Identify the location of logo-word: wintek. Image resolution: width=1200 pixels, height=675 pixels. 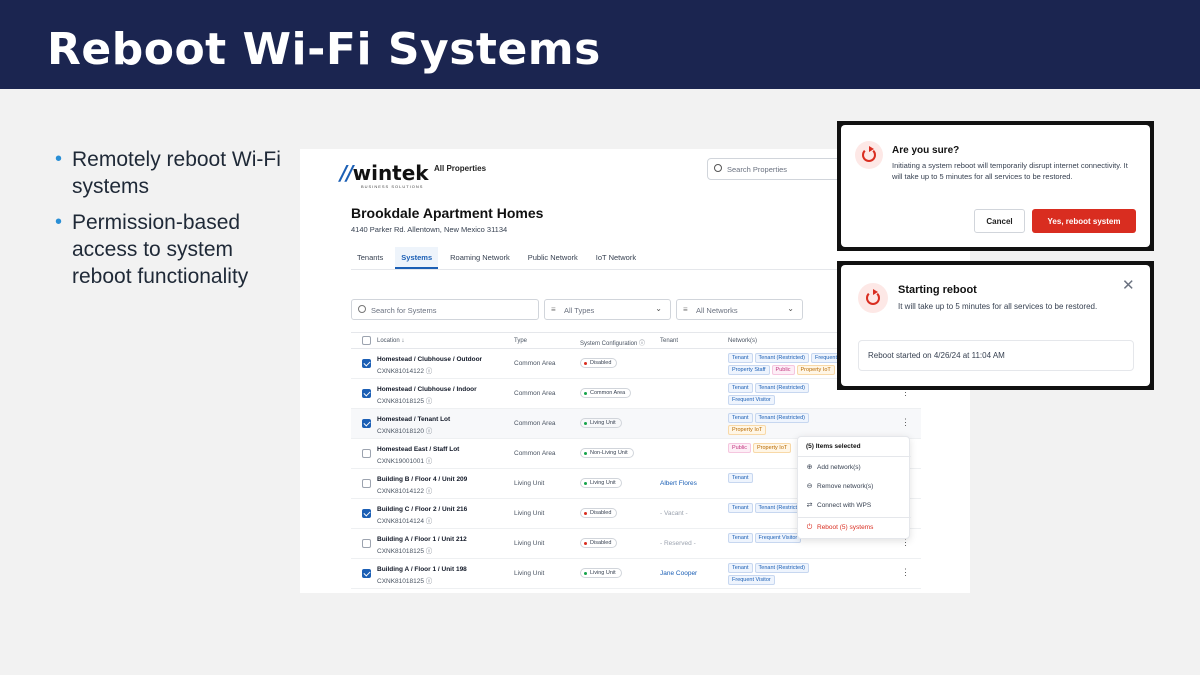
(390, 173).